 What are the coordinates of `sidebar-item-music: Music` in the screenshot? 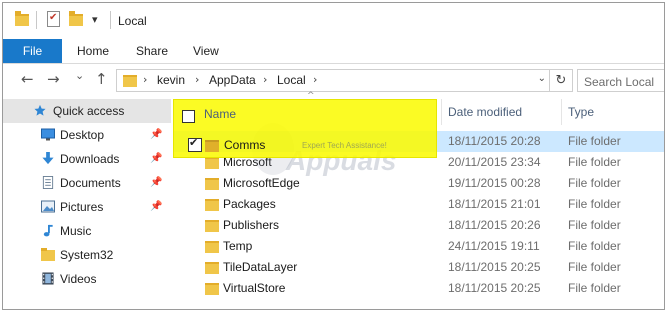 It's located at (87, 231).